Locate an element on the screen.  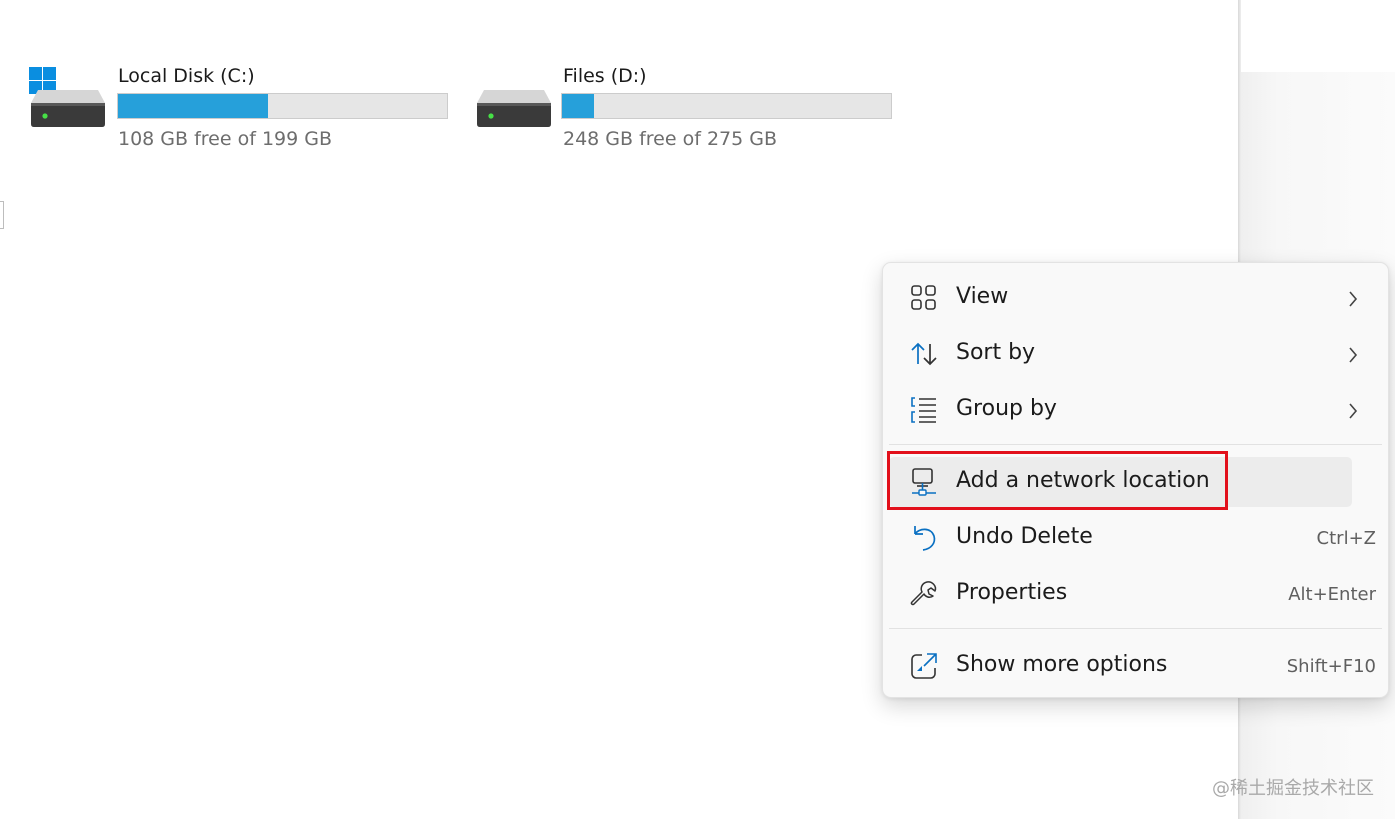
menu-item-show-more-options: Show more options Shift+F10 is located at coordinates (1132, 666).